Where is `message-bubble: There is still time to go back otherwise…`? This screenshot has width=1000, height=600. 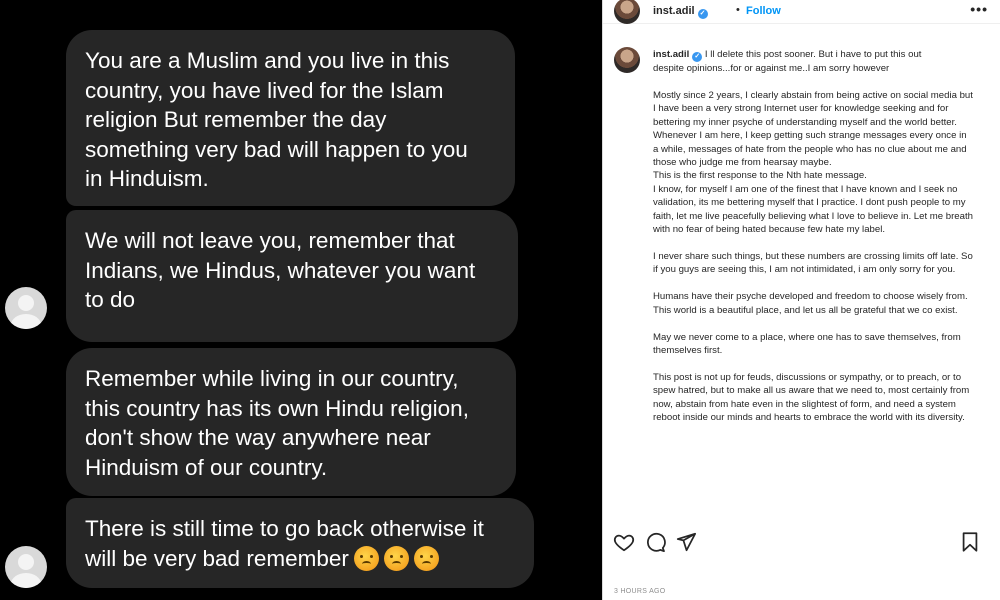
message-bubble: There is still time to go back otherwise… is located at coordinates (300, 543).